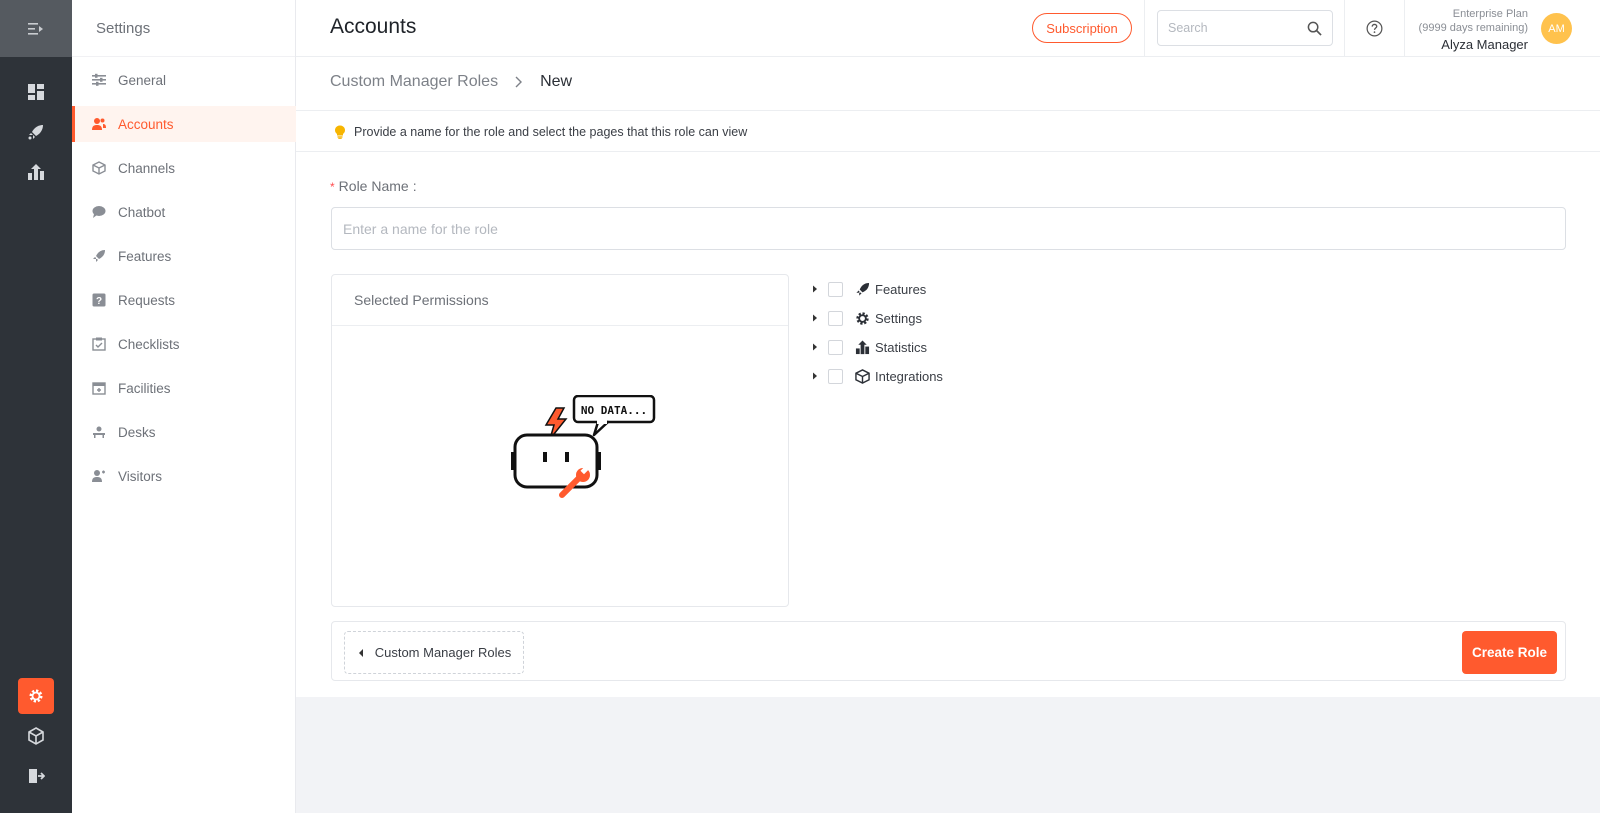  I want to click on search-box, so click(1245, 28).